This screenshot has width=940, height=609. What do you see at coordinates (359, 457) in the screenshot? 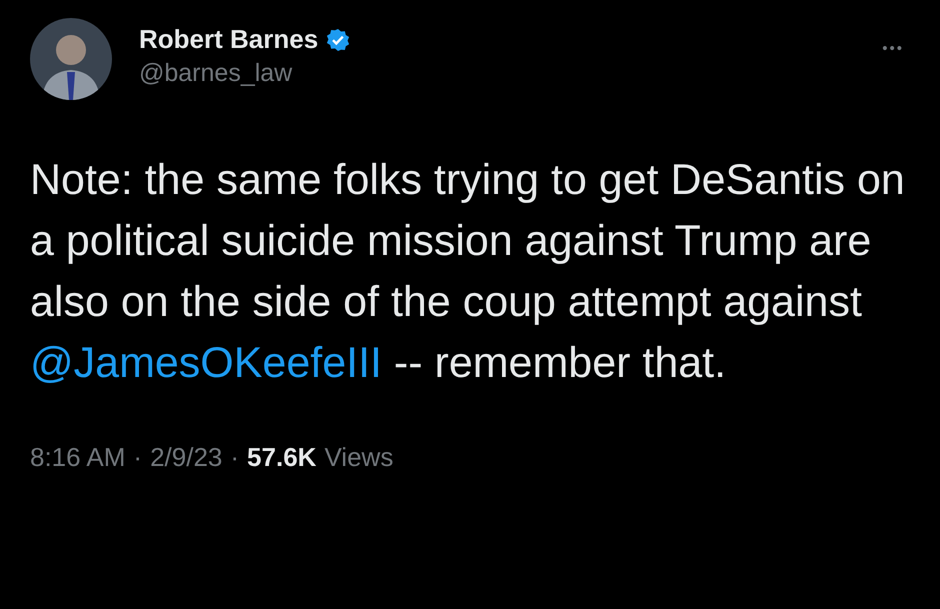
I see `views-label: Views` at bounding box center [359, 457].